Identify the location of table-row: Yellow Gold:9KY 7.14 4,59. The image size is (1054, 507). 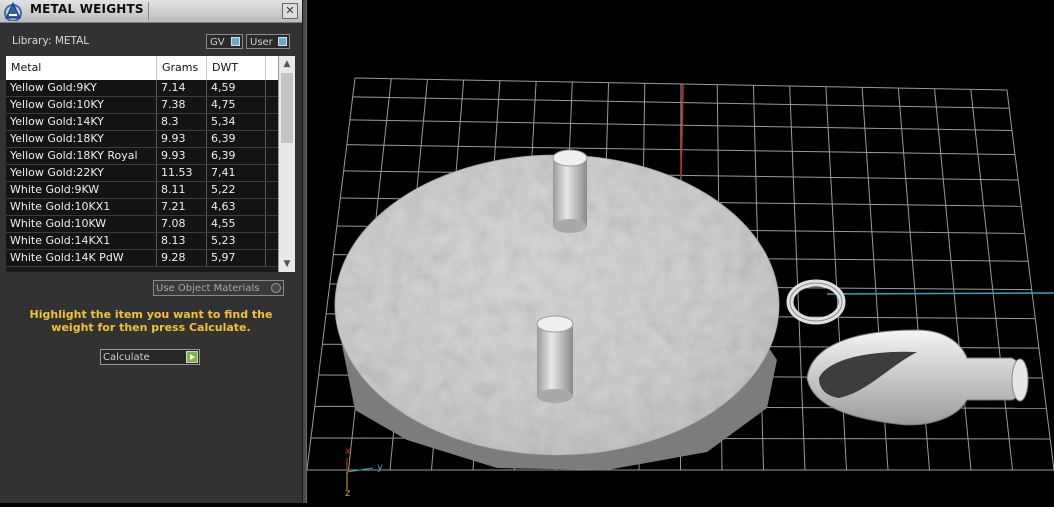
(142, 88).